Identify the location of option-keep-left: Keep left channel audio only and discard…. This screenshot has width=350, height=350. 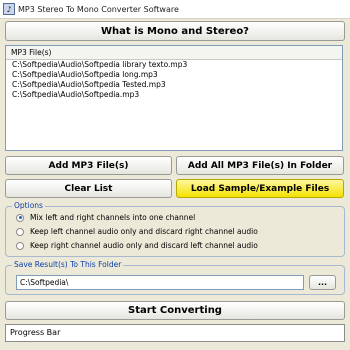
(137, 231).